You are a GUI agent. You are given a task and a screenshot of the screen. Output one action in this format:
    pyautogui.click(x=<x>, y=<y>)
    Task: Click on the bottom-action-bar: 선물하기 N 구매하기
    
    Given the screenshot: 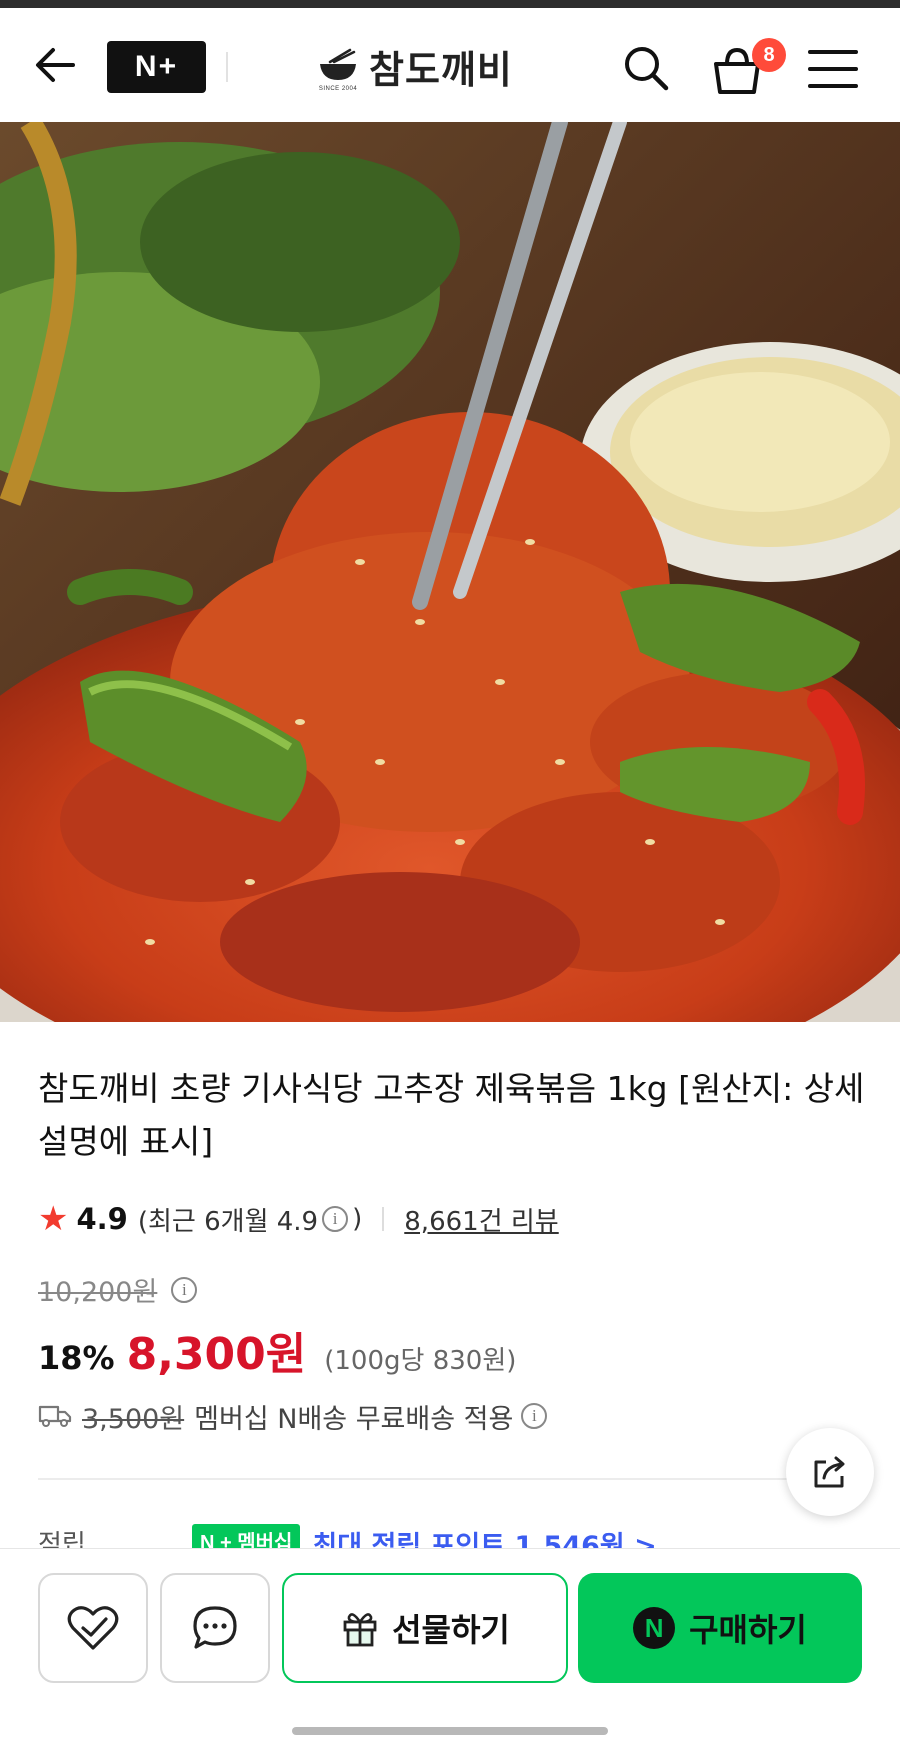 What is the action you would take?
    pyautogui.click(x=450, y=1645)
    